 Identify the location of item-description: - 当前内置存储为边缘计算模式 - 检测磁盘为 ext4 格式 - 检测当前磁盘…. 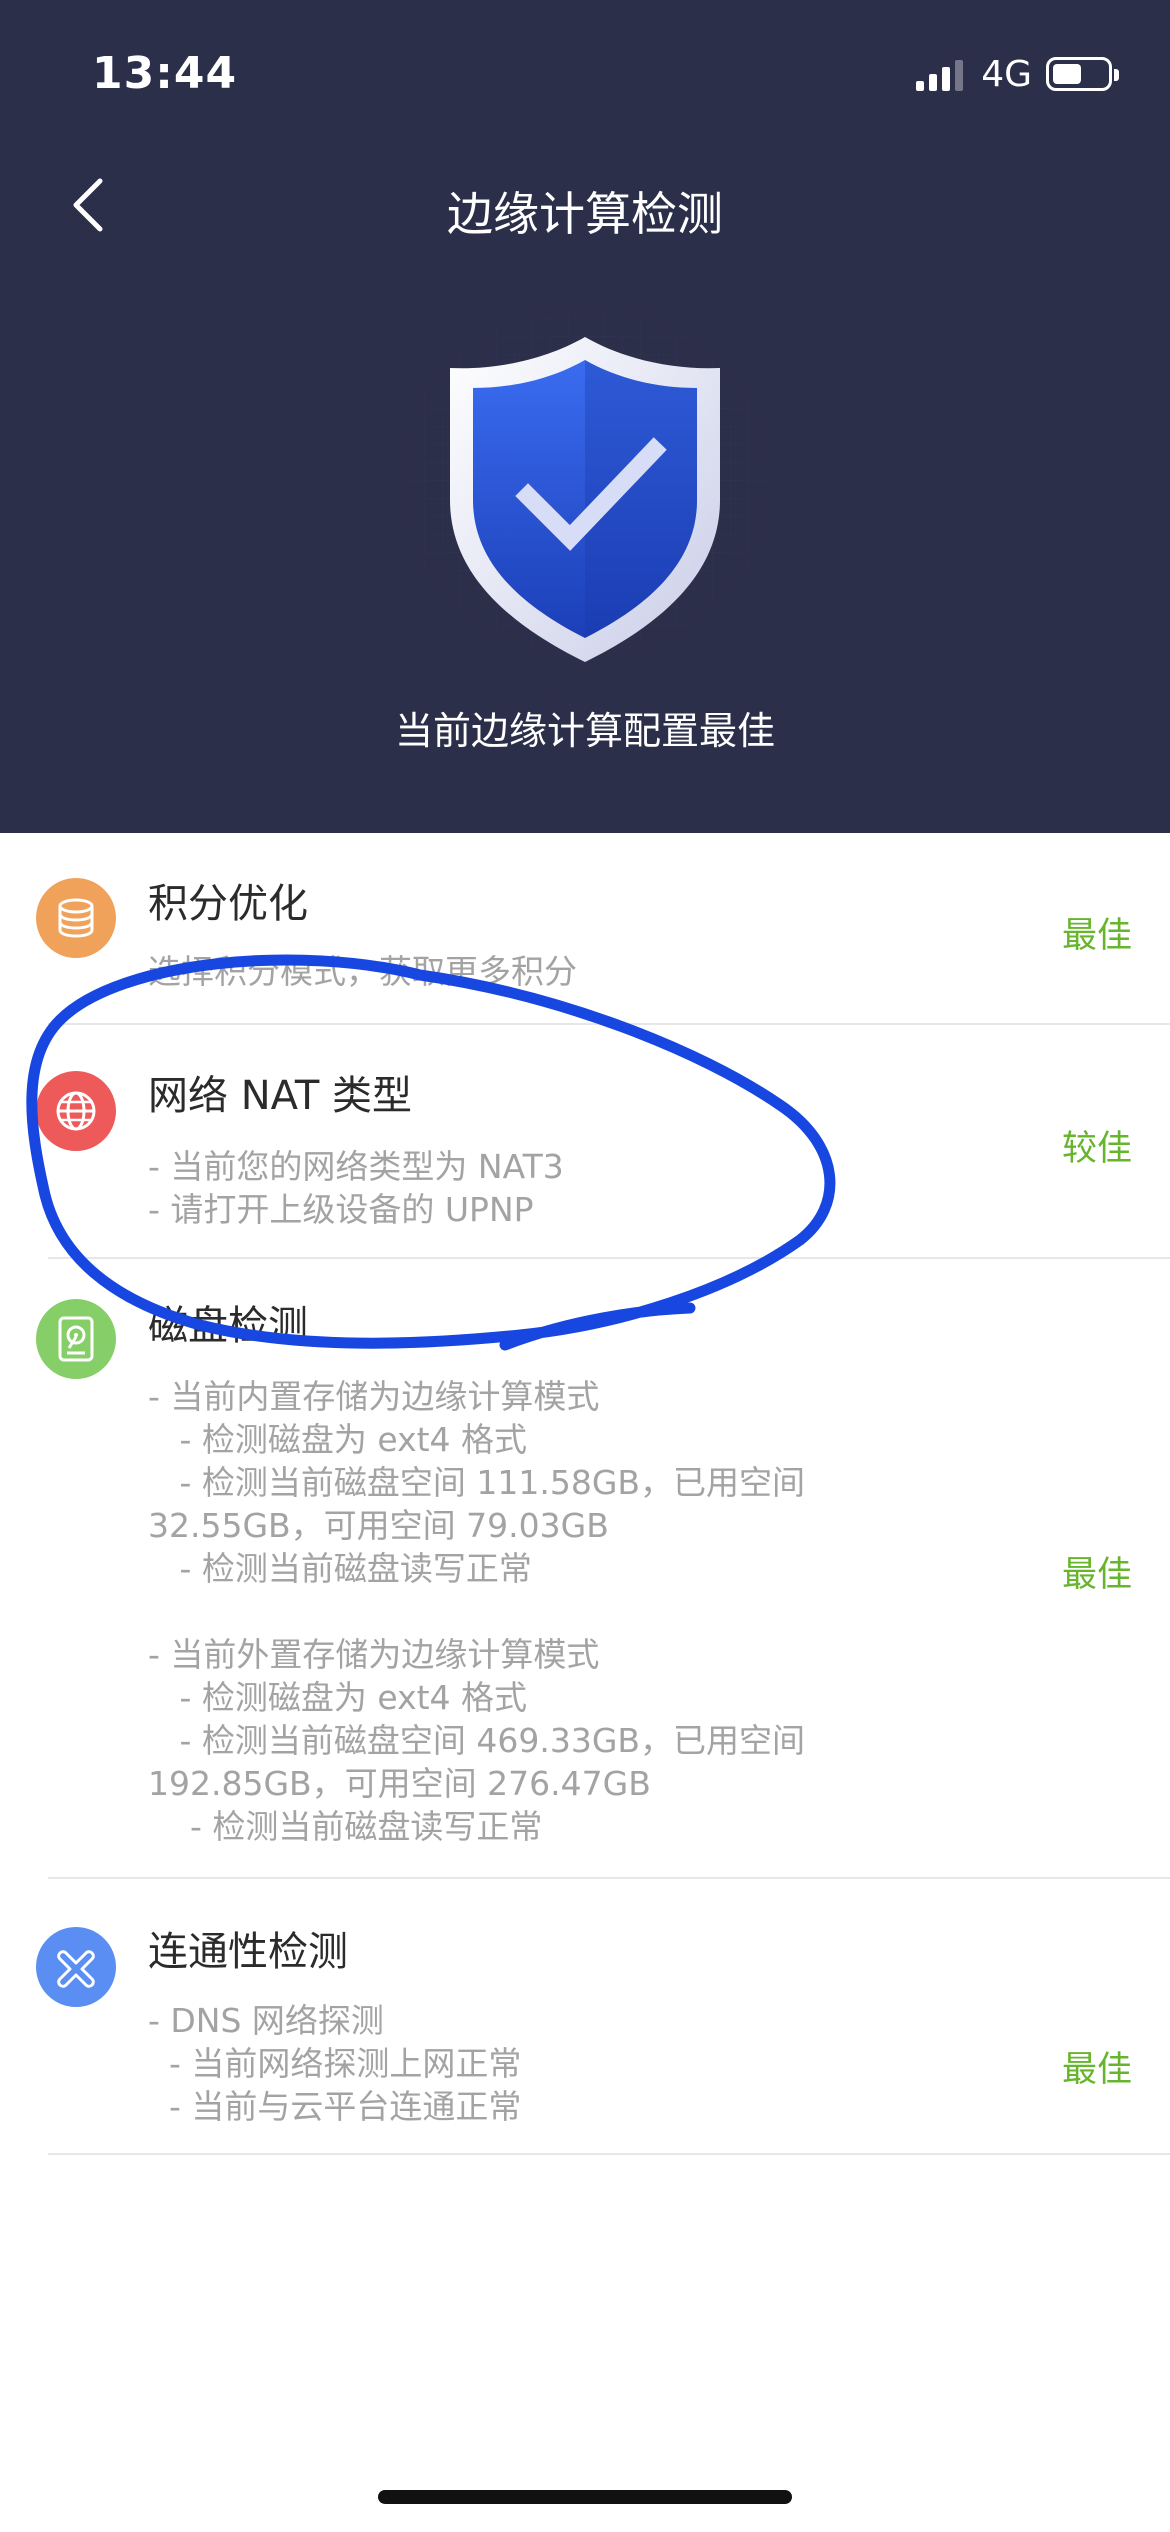
(477, 1611).